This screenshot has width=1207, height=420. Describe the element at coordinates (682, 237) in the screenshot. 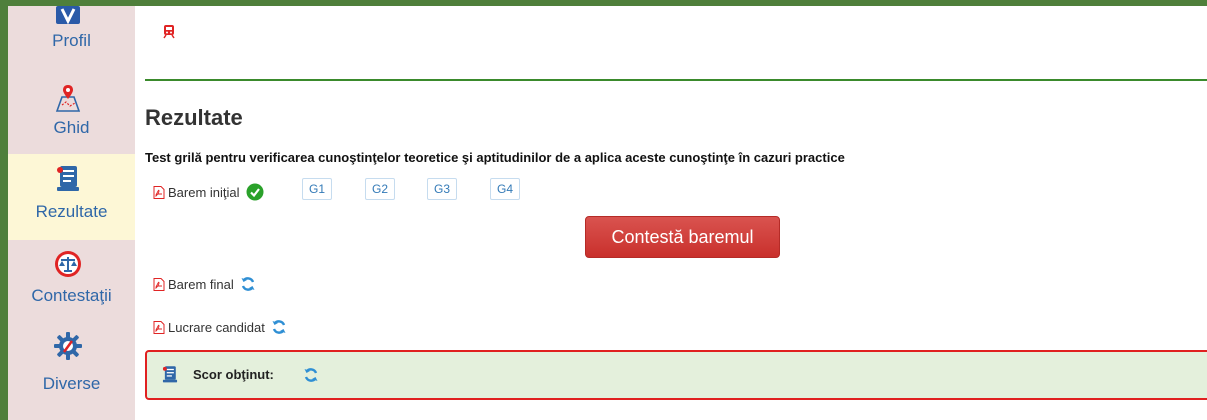

I see `contest-barem-button: Contestă baremul` at that location.